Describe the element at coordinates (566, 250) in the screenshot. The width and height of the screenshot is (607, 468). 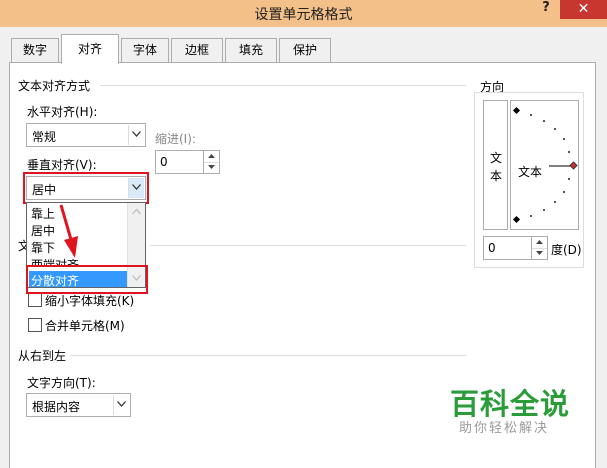
I see `degrees-label: 度(D)` at that location.